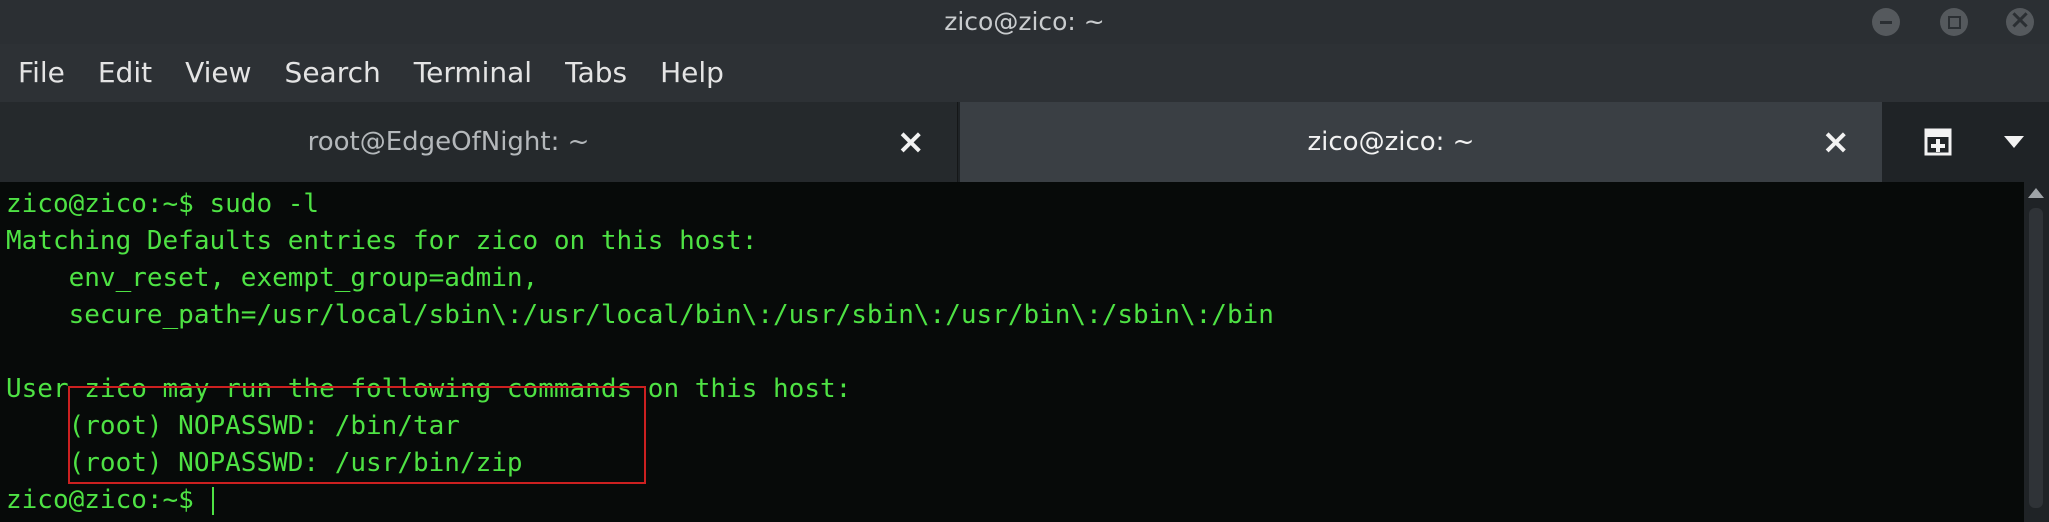 The height and width of the screenshot is (522, 2049). I want to click on tab-label: root@EdgeOfNight: ~, so click(448, 142).